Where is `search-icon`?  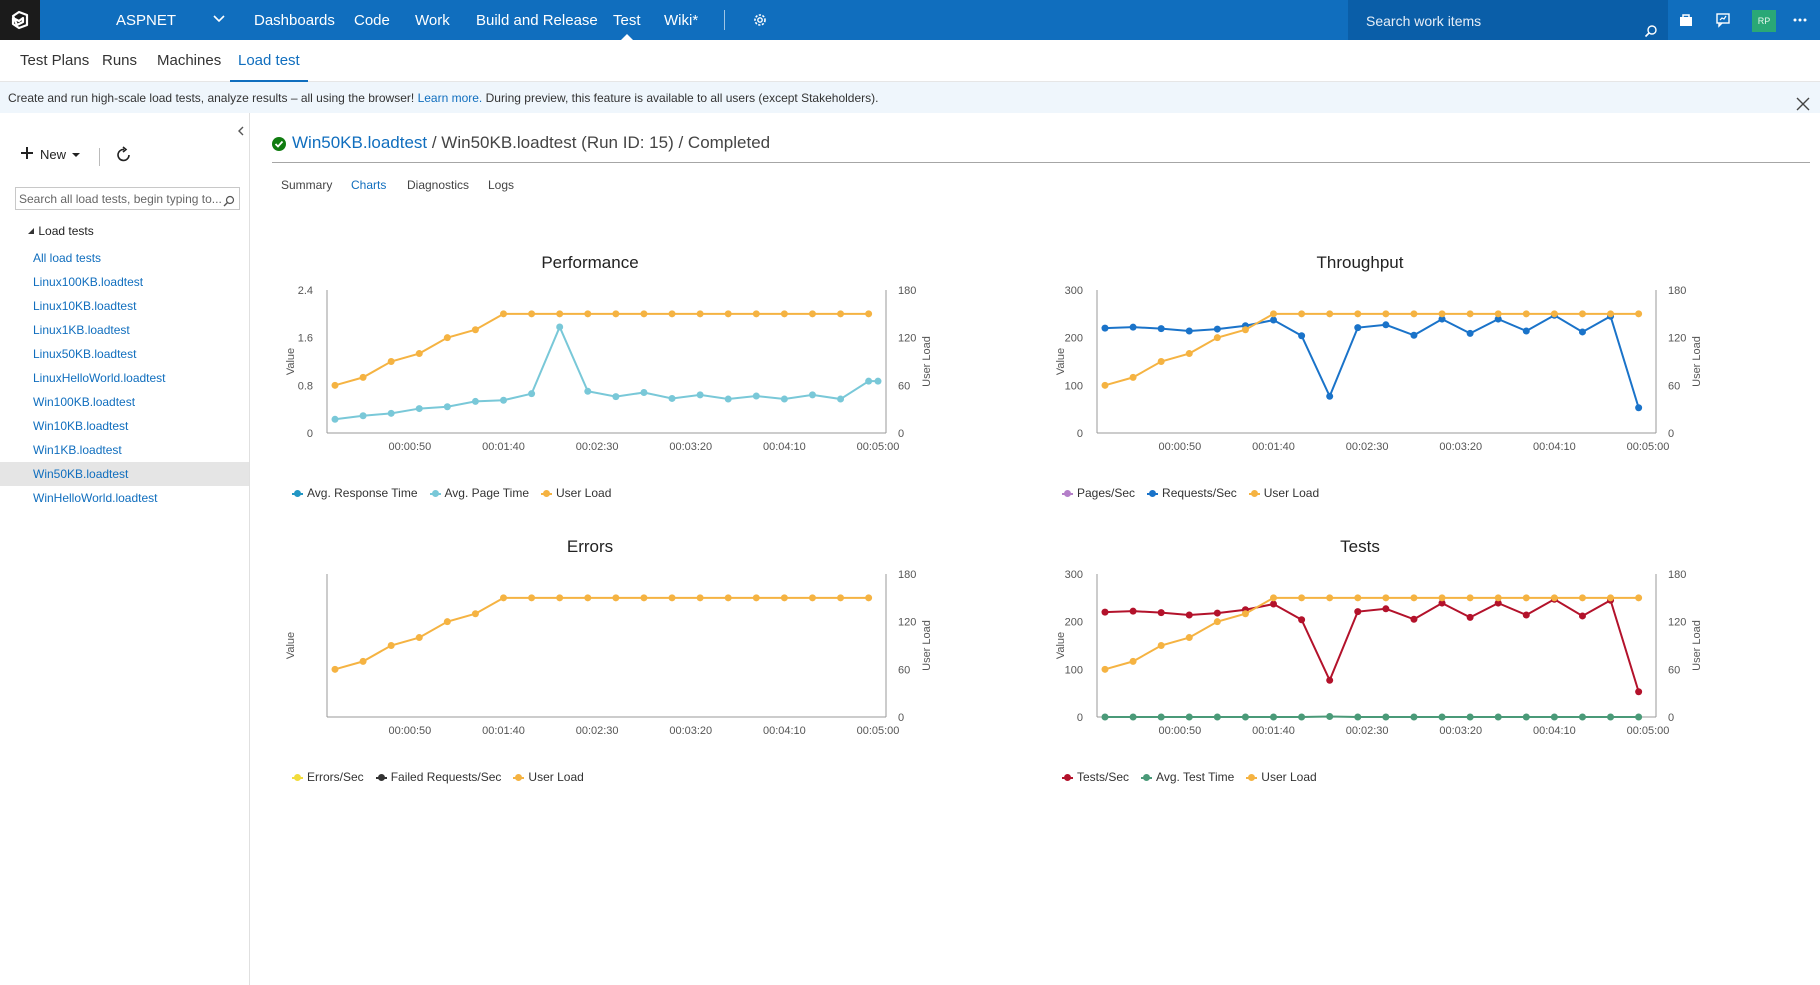
search-icon is located at coordinates (229, 203).